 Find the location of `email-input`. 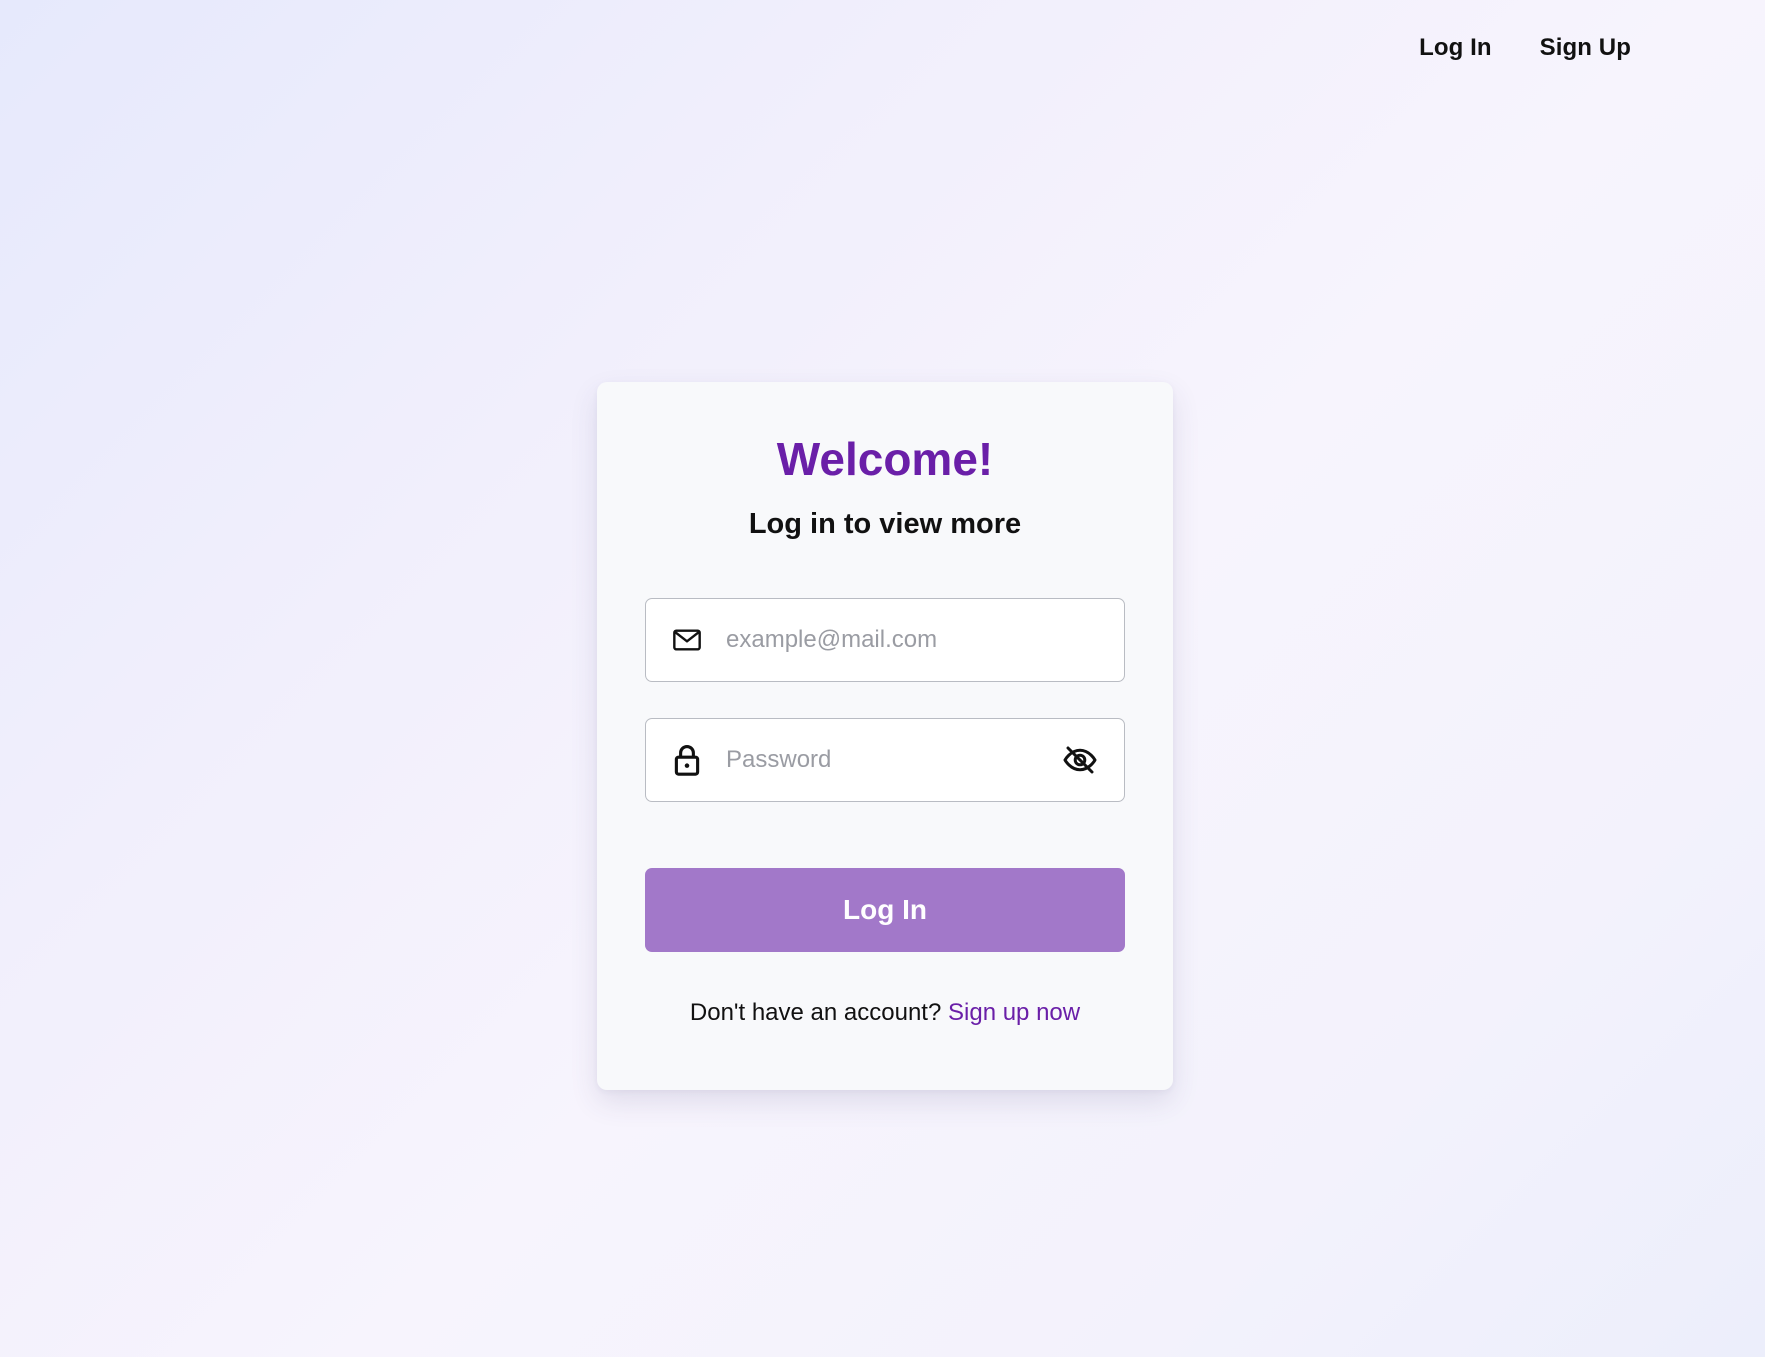

email-input is located at coordinates (924, 640).